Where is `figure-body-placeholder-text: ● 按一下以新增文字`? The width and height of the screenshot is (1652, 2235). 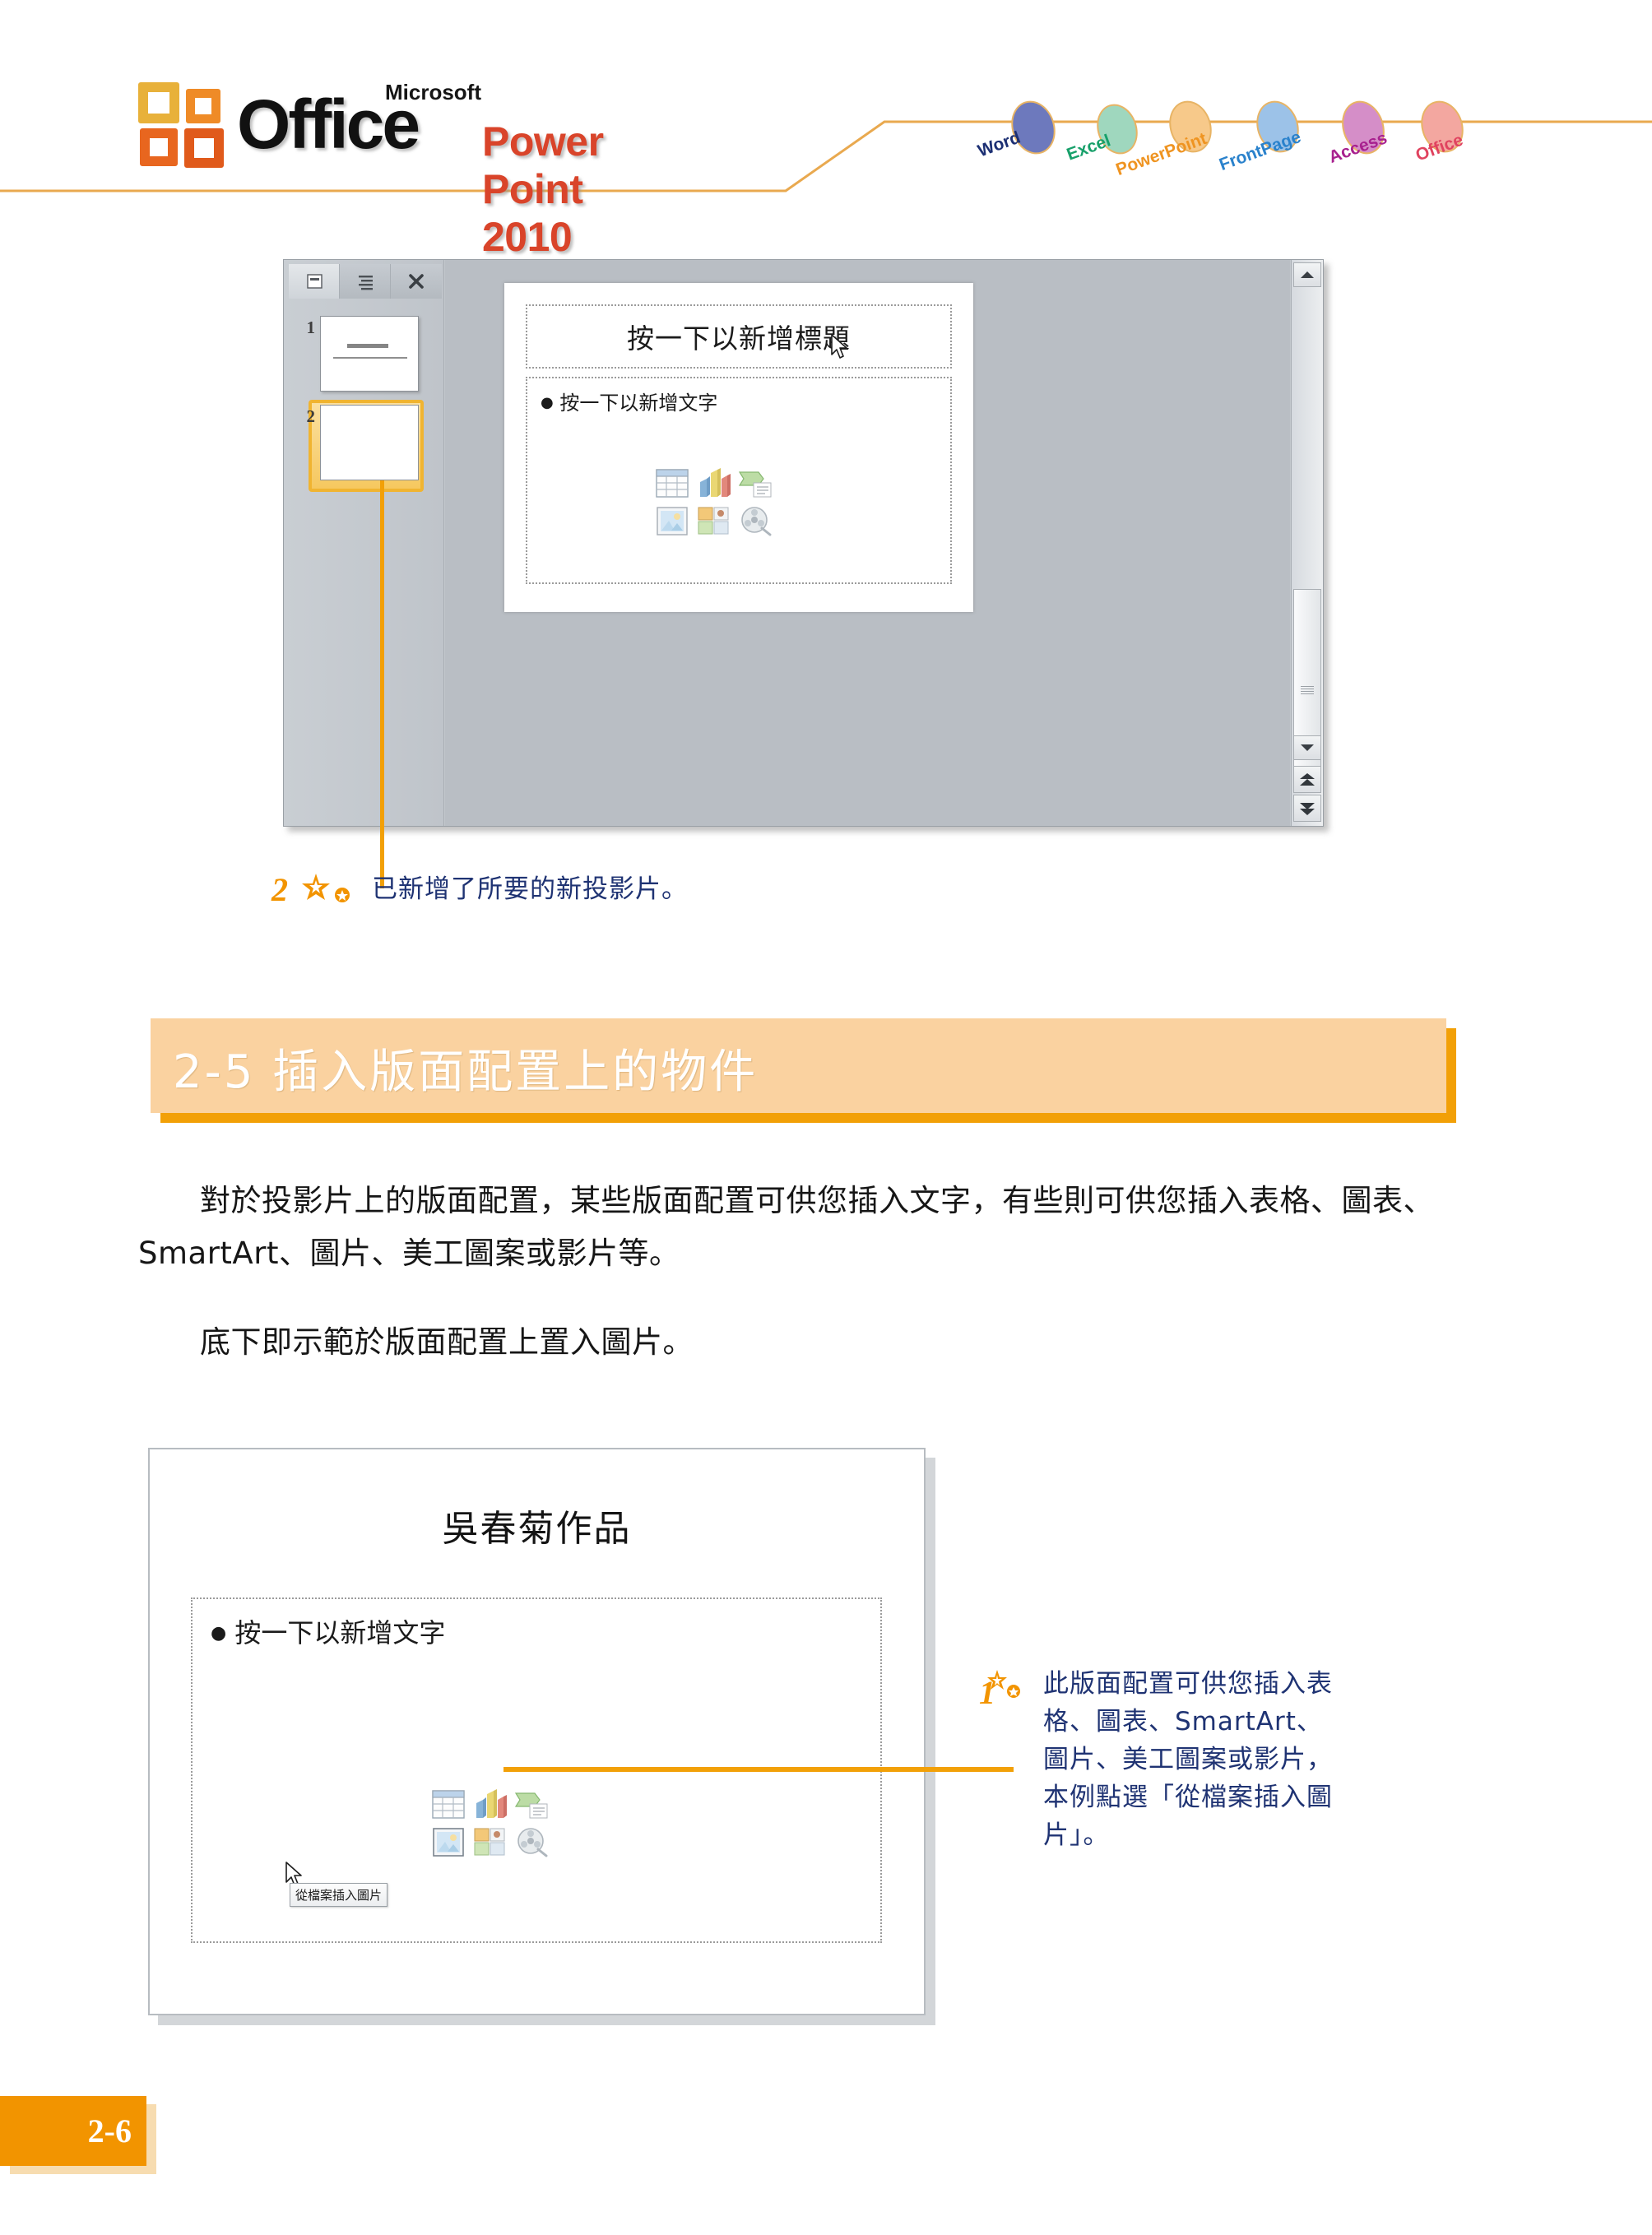 figure-body-placeholder-text: ● 按一下以新增文字 is located at coordinates (329, 1632).